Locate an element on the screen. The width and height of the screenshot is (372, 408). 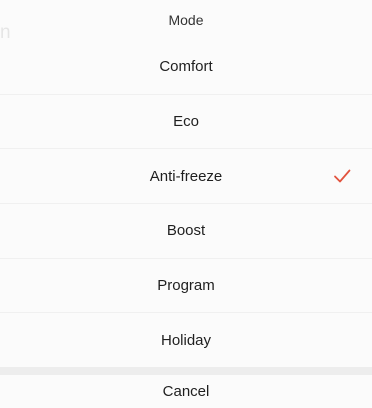
option-label: Program is located at coordinates (186, 286).